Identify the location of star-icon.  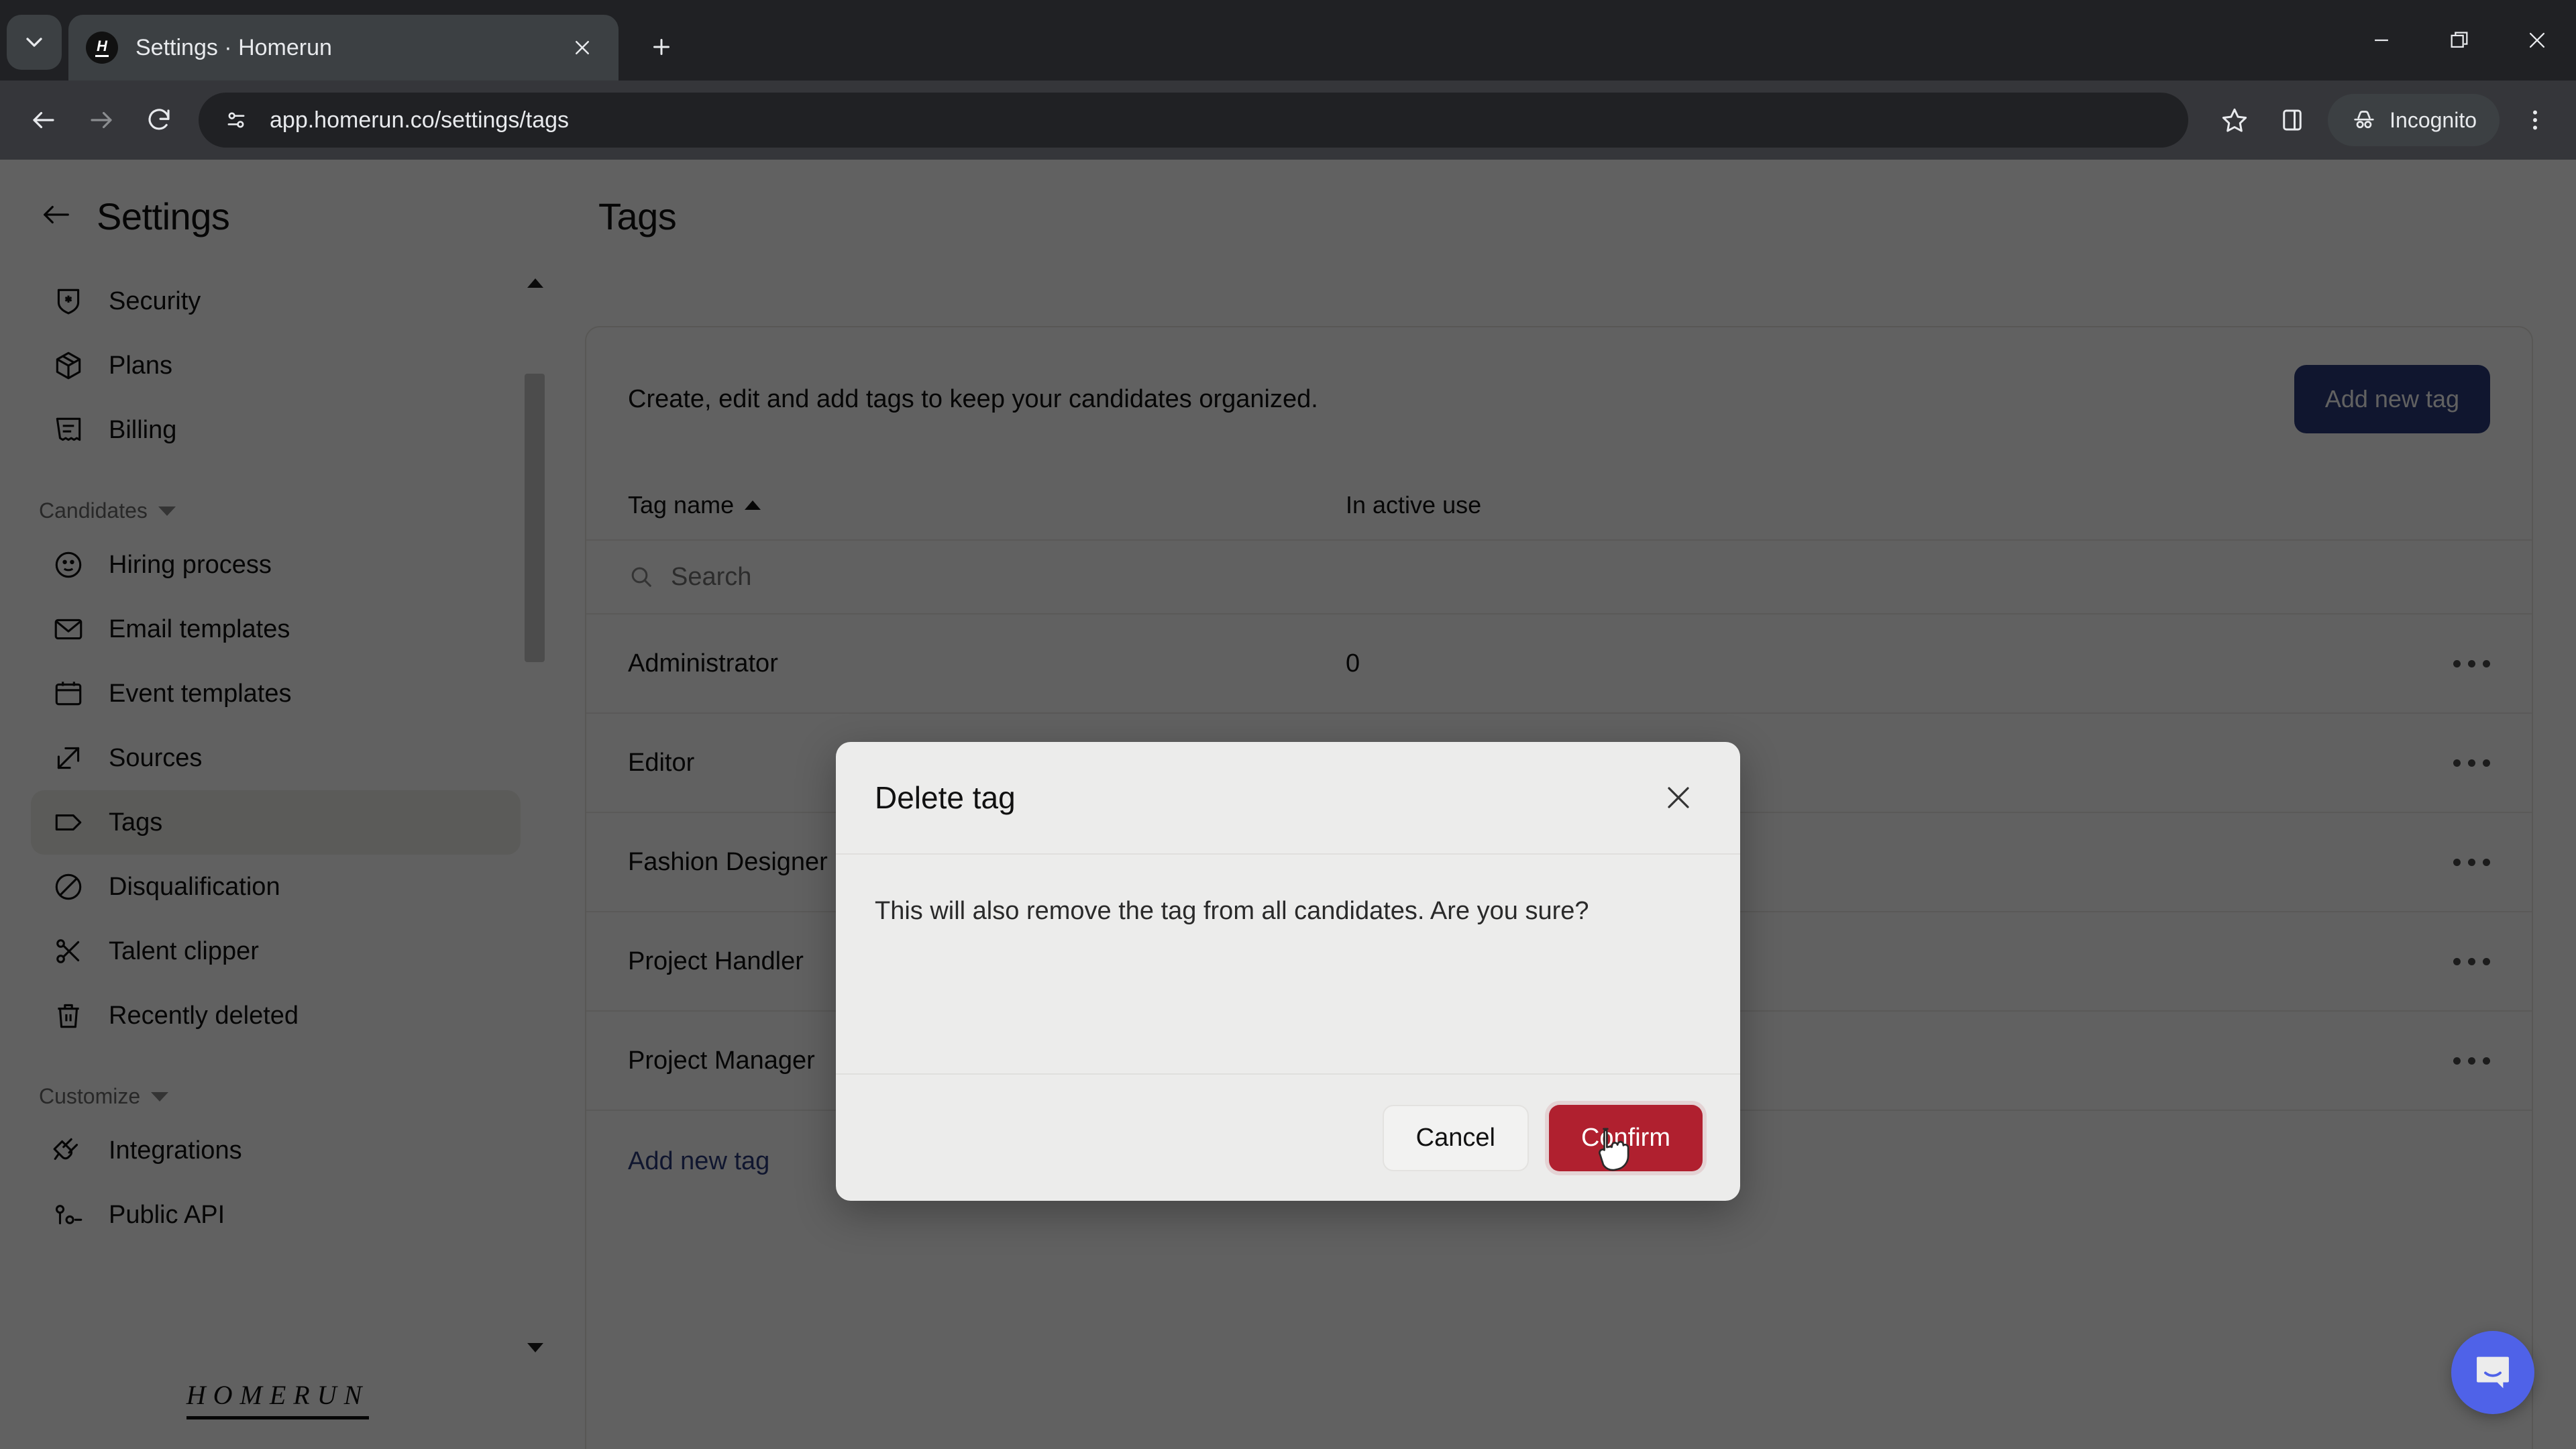
(2234, 120).